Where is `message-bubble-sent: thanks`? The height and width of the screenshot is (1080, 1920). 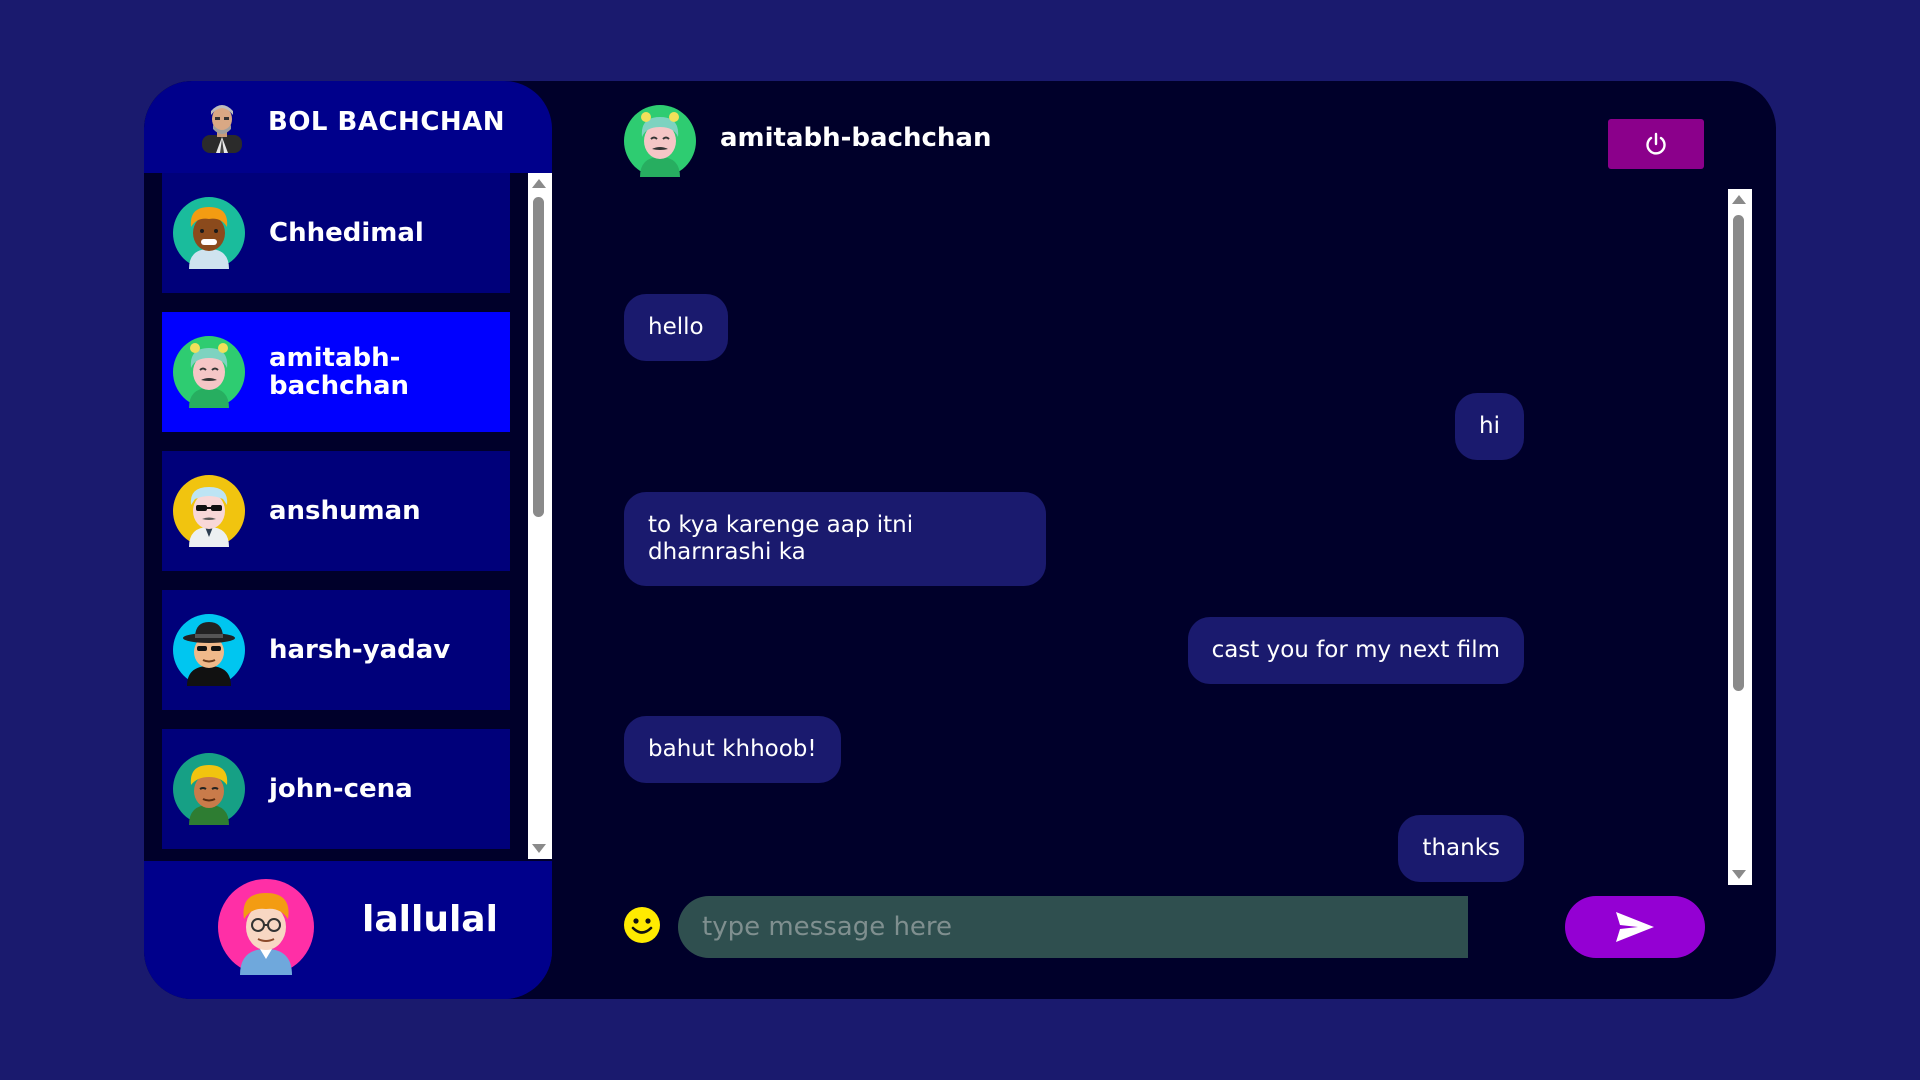
message-bubble-sent: thanks is located at coordinates (1461, 848).